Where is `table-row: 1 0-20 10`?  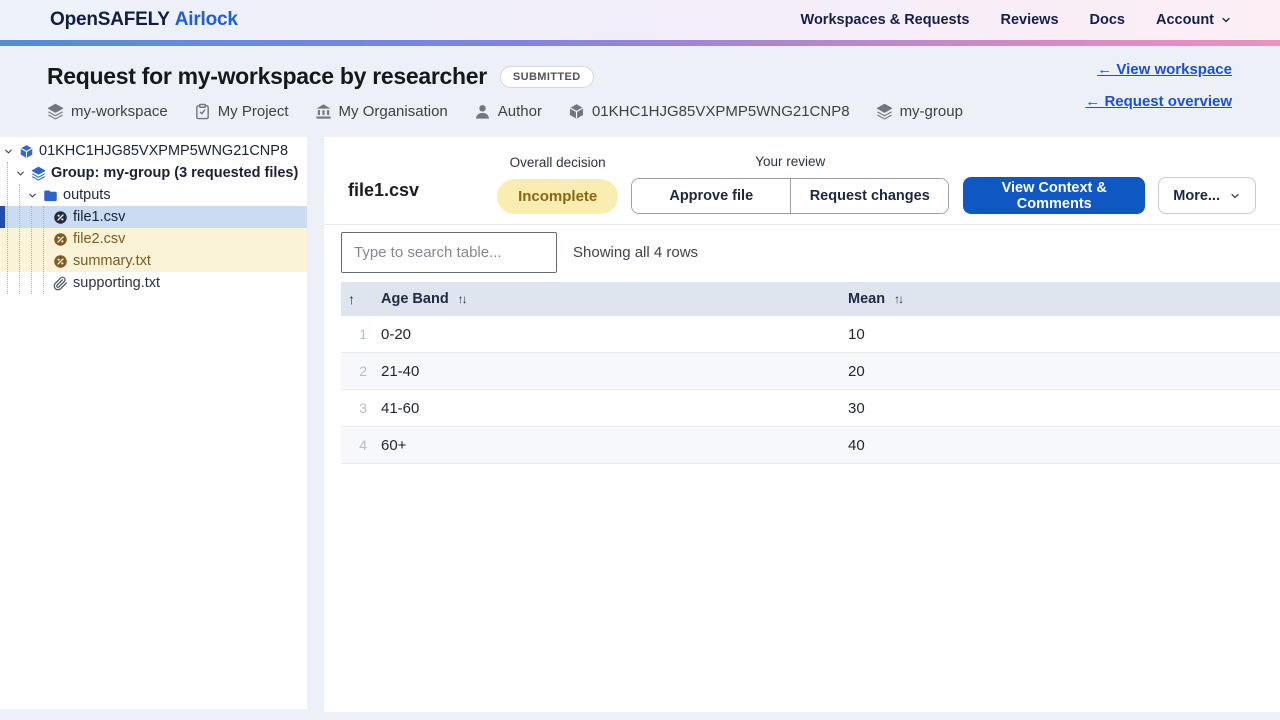 table-row: 1 0-20 10 is located at coordinates (810, 334).